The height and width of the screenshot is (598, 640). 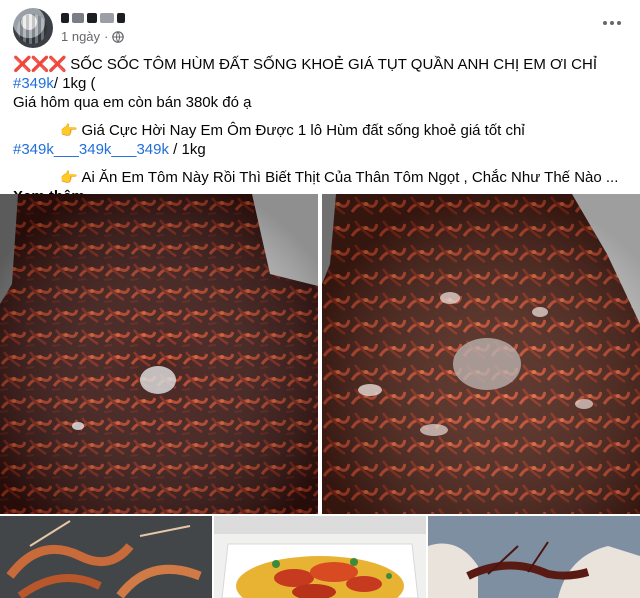 What do you see at coordinates (40, 64) in the screenshot?
I see `cross-mark-icon: ❌❌❌` at bounding box center [40, 64].